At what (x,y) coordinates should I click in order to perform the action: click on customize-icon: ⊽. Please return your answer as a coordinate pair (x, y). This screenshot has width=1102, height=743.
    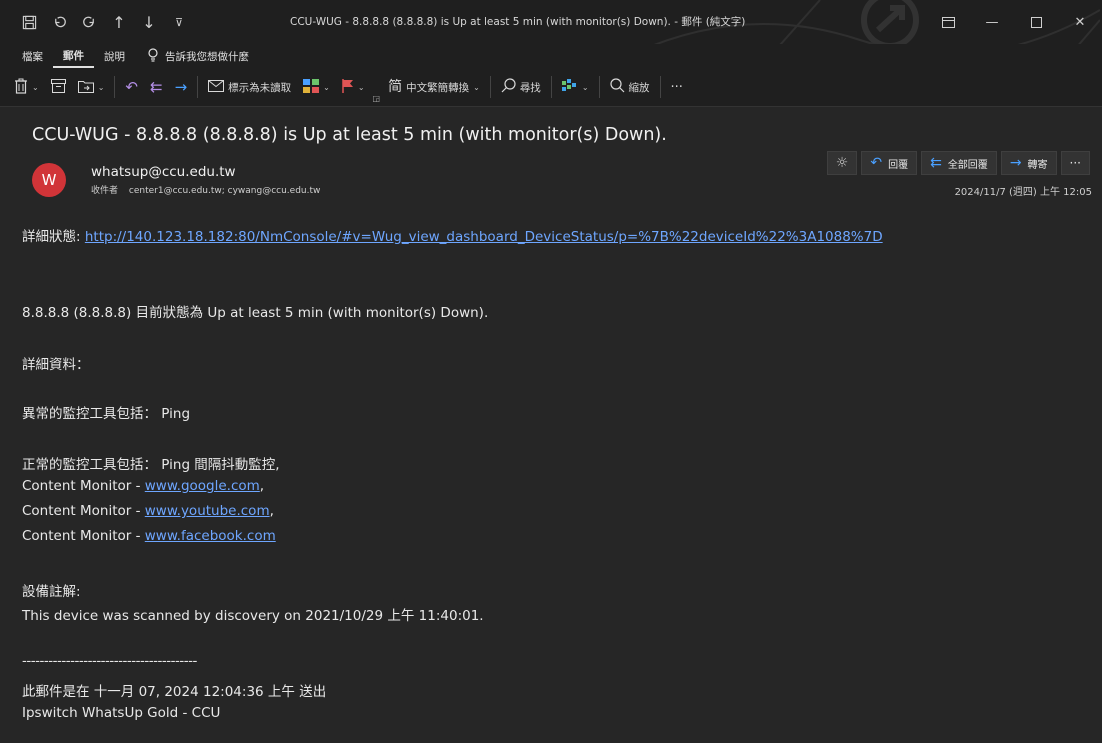
    Looking at the image, I should click on (179, 22).